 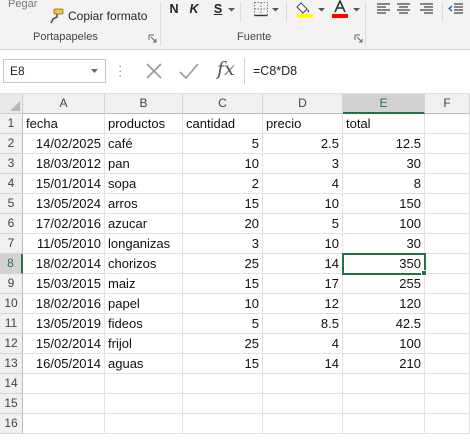 I want to click on font-color-icon, so click(x=340, y=9).